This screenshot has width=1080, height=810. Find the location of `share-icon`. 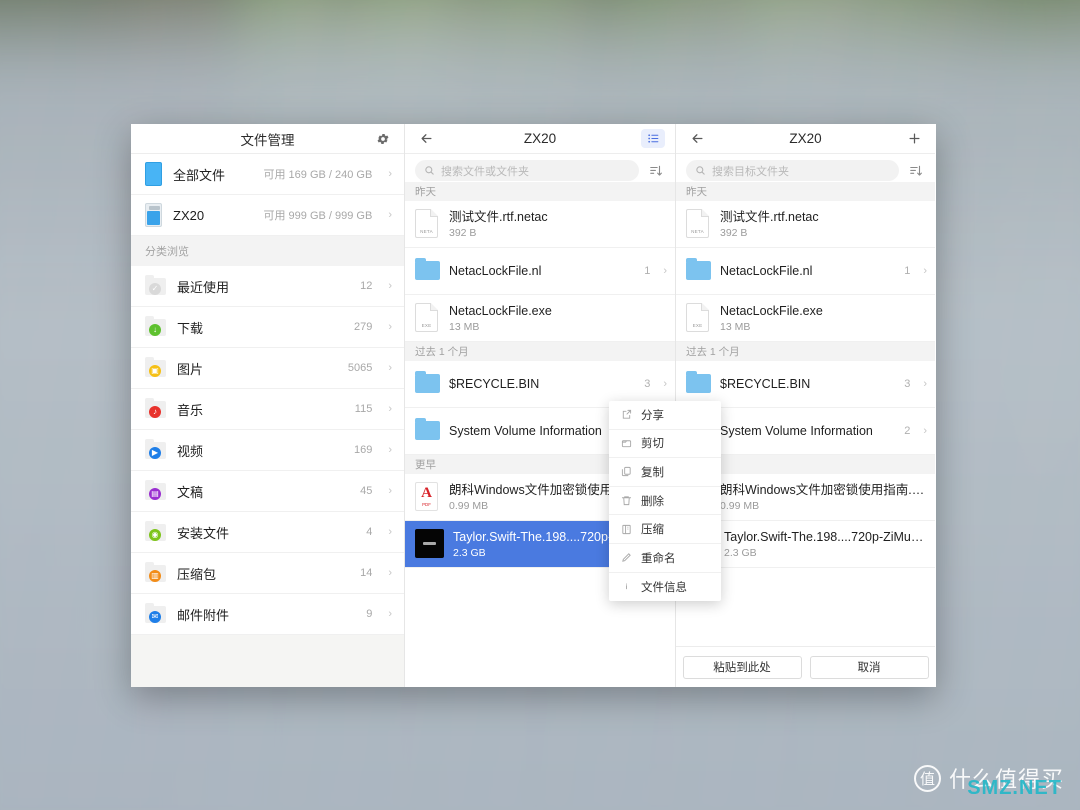

share-icon is located at coordinates (626, 414).